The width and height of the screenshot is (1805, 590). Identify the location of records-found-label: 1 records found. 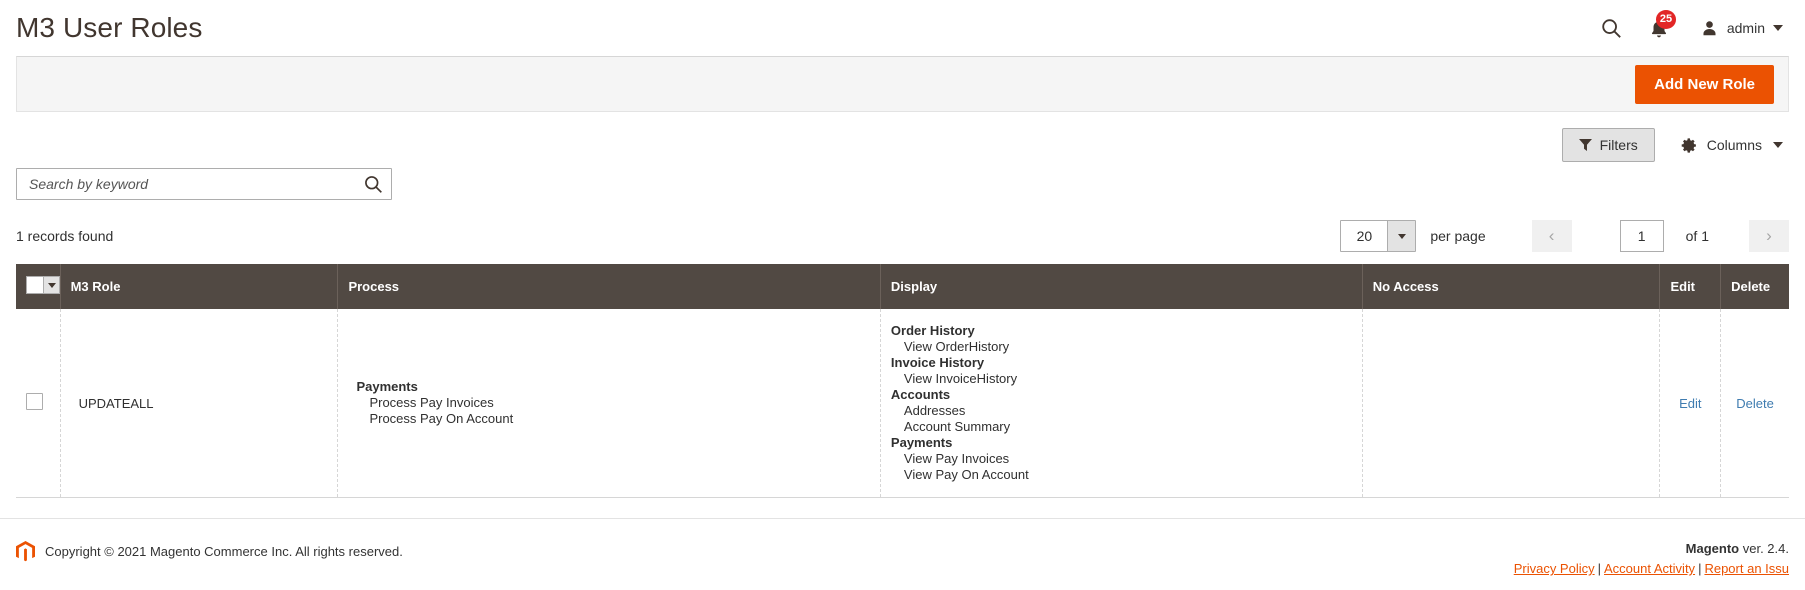
(65, 236).